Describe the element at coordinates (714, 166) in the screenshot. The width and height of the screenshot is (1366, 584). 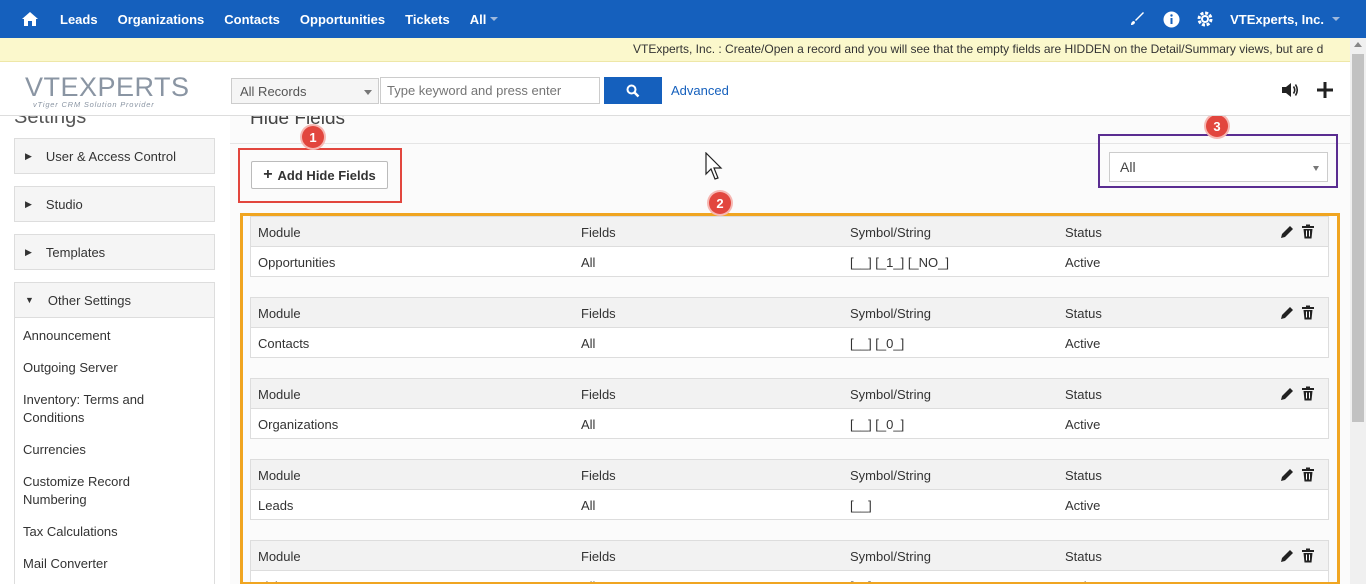
I see `mouse-cursor-icon` at that location.